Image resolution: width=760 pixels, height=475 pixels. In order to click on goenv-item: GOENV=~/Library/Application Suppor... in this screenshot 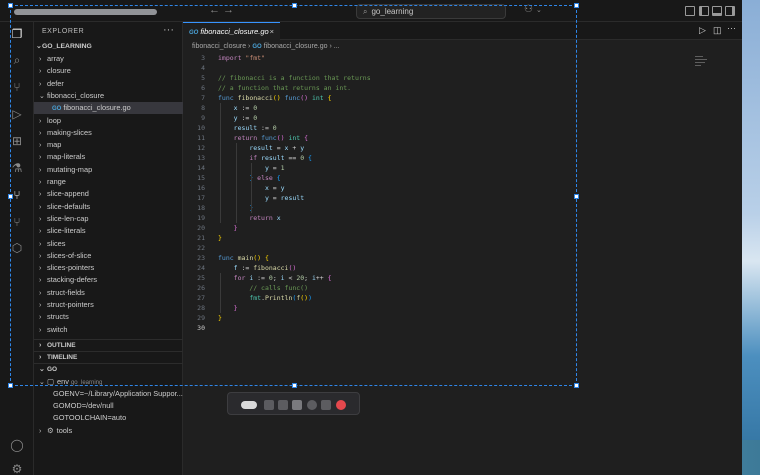, I will do `click(108, 394)`.